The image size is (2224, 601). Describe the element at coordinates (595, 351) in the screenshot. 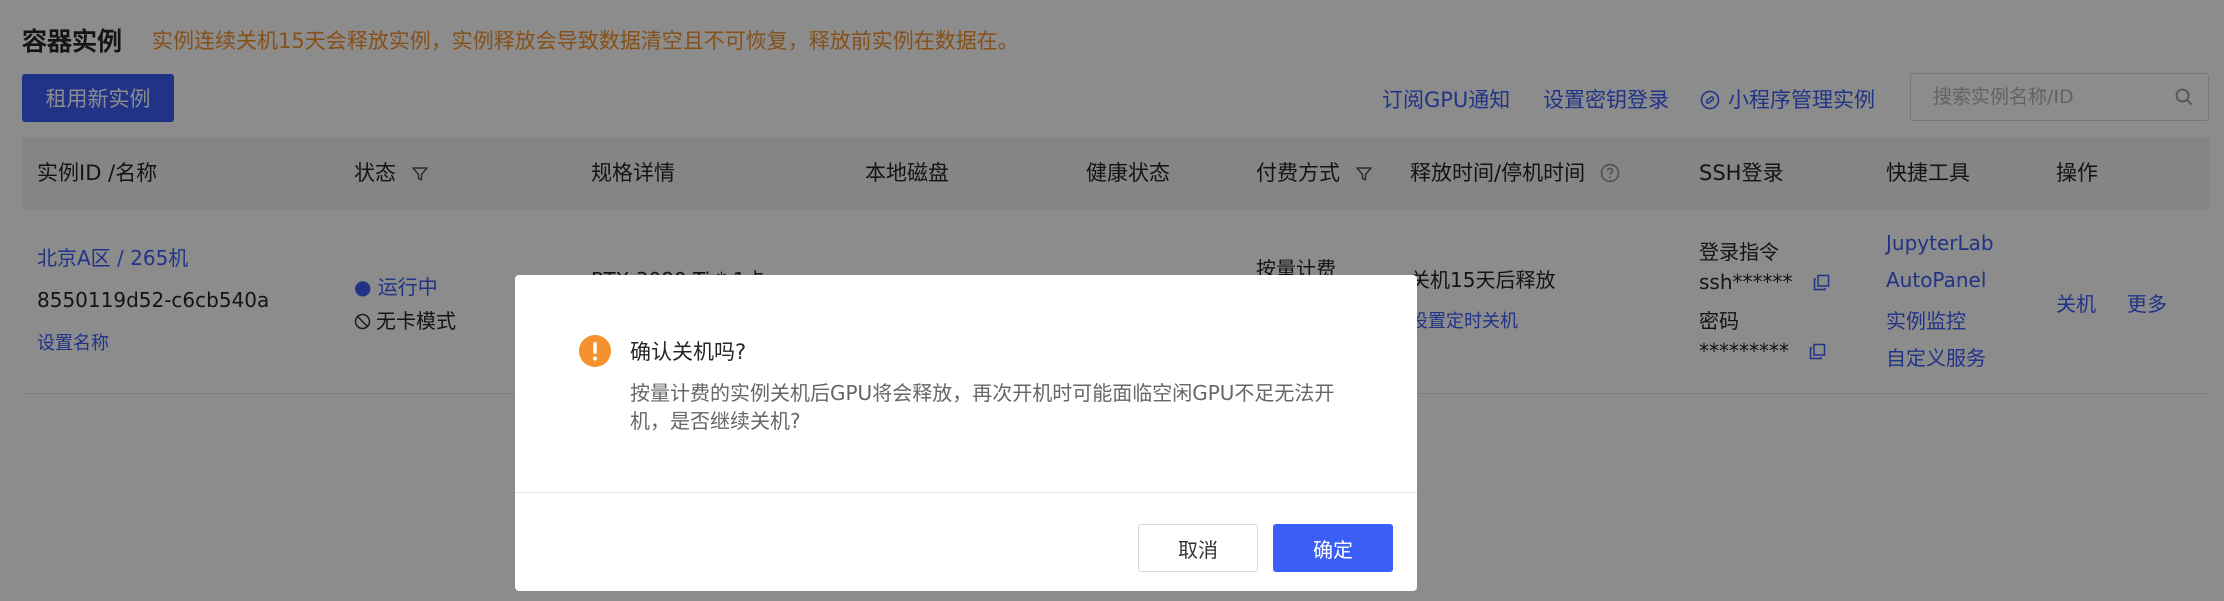

I see `warning-icon` at that location.